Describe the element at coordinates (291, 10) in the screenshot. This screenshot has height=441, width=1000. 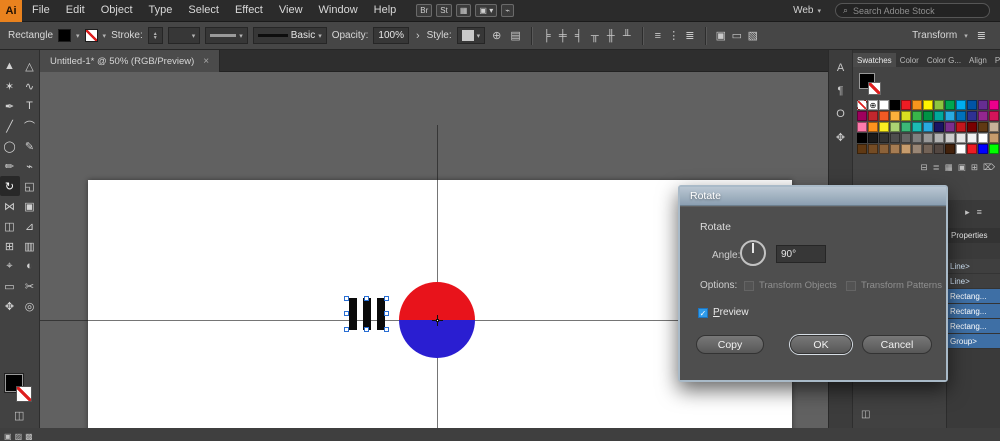
I see `menu-view: View` at that location.